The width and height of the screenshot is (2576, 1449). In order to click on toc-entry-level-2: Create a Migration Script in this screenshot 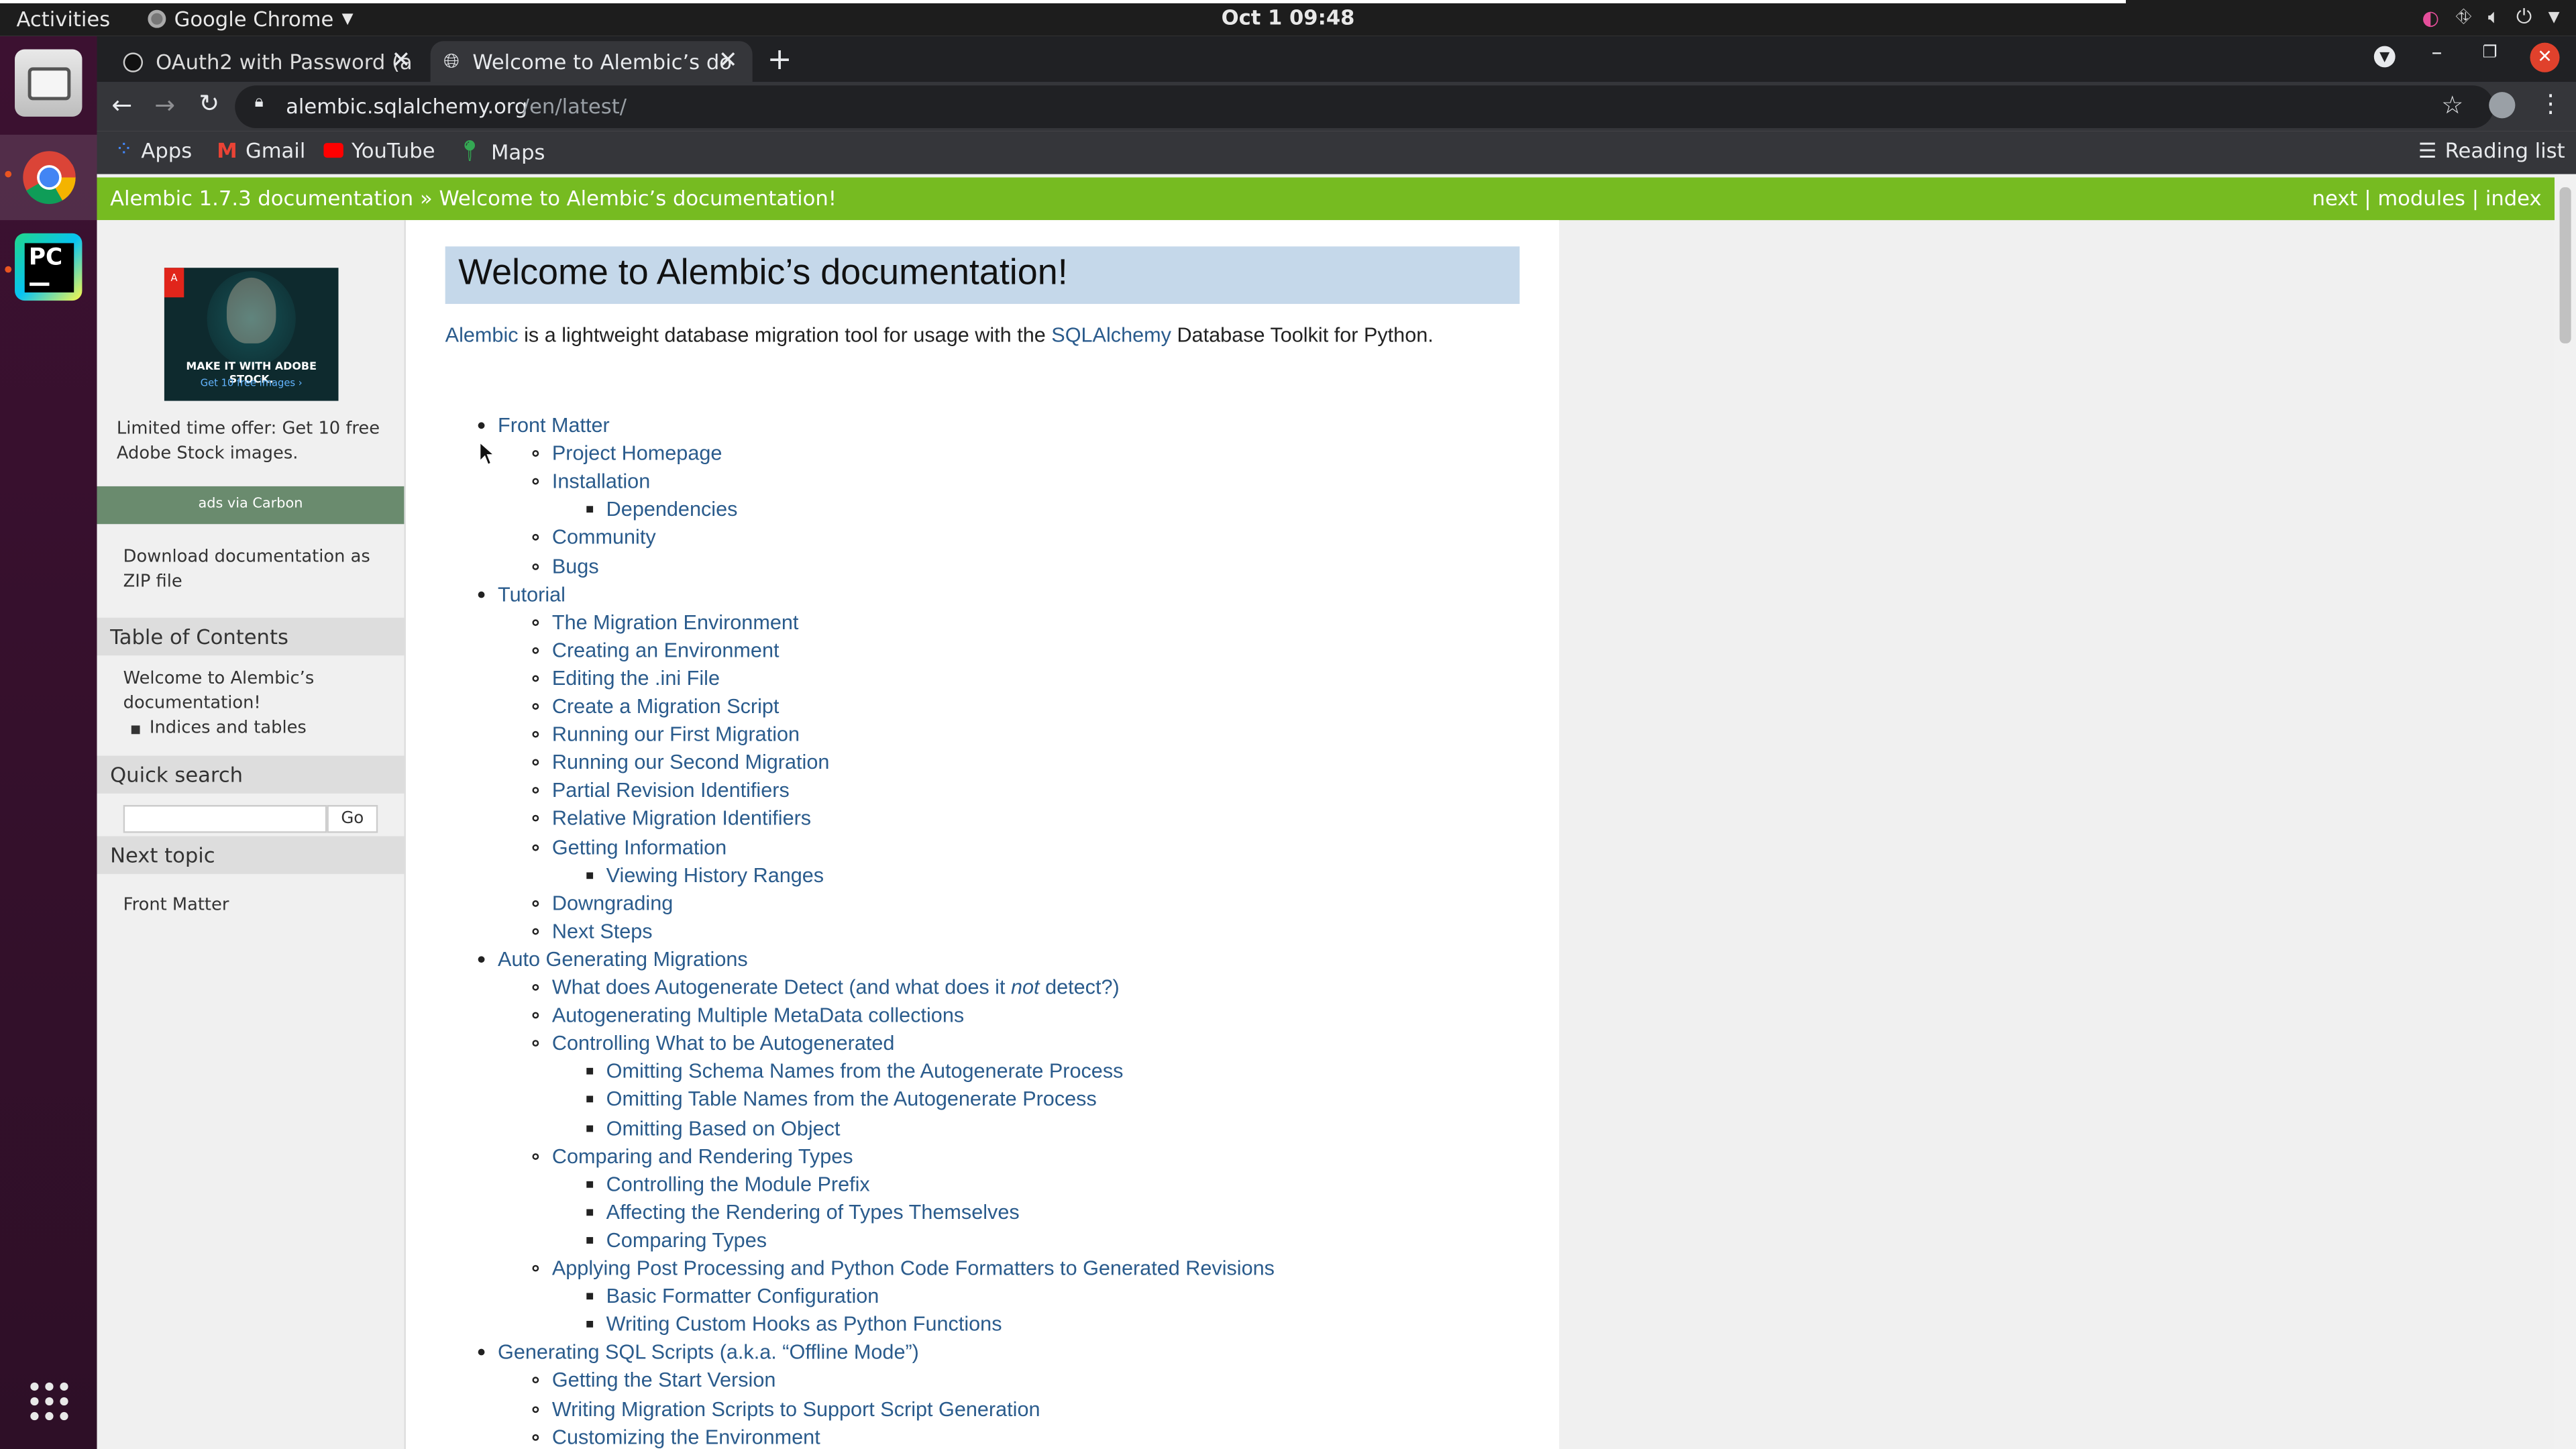, I will do `click(656, 706)`.